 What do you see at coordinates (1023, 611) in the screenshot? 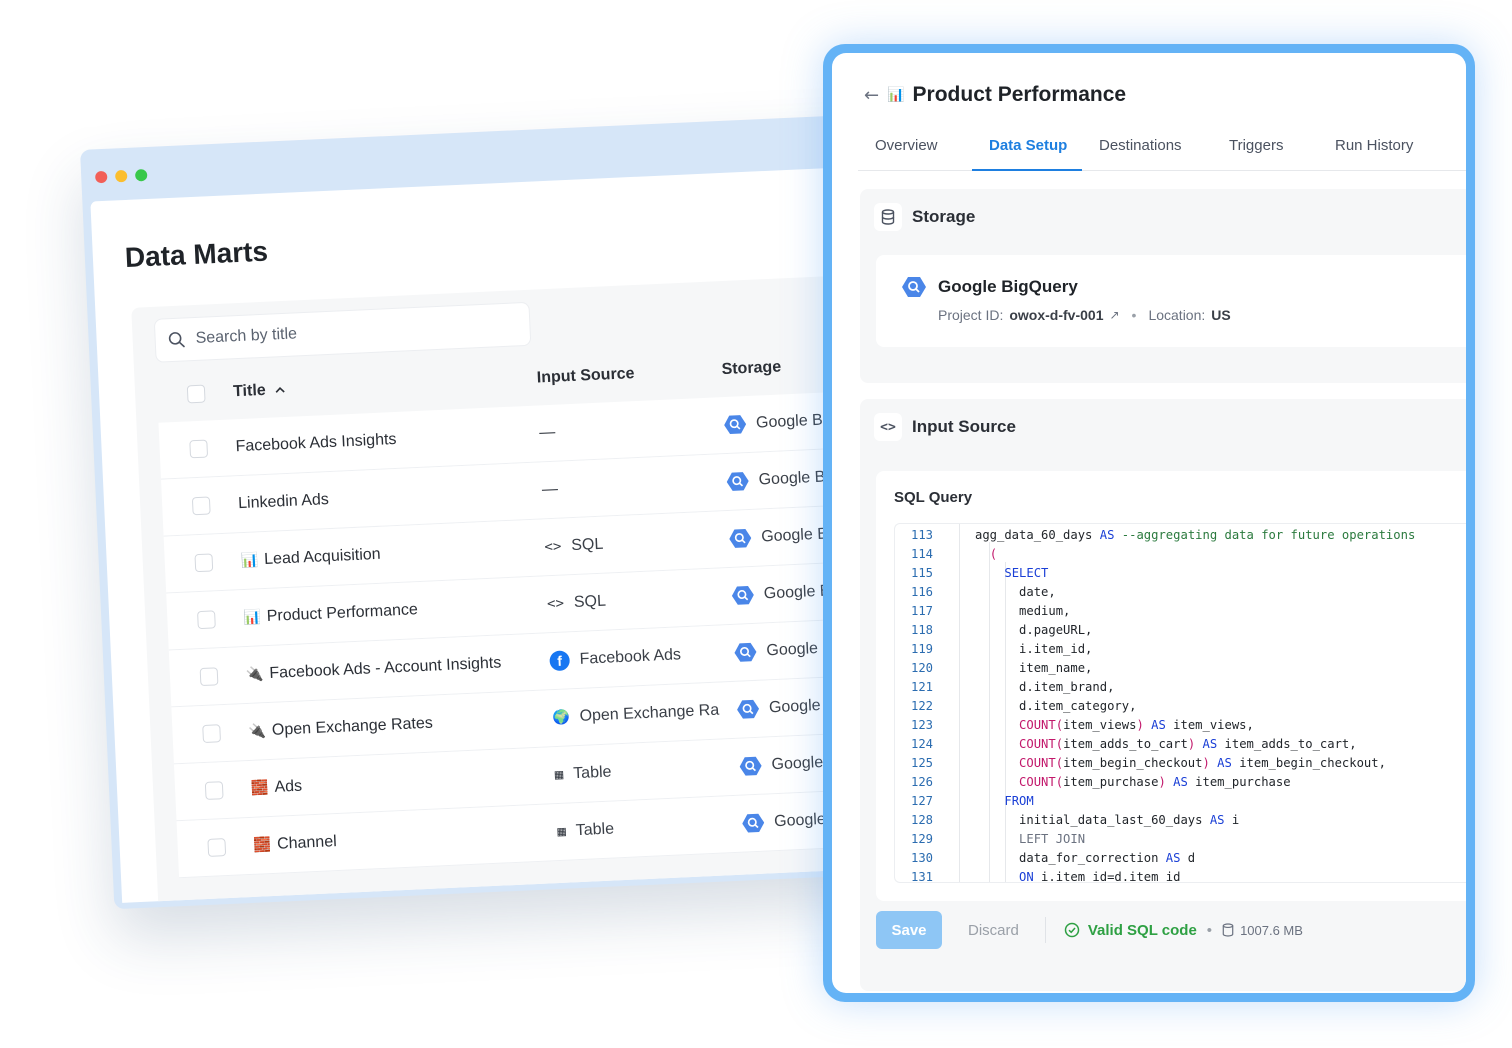
I see `code-text: medium,` at bounding box center [1023, 611].